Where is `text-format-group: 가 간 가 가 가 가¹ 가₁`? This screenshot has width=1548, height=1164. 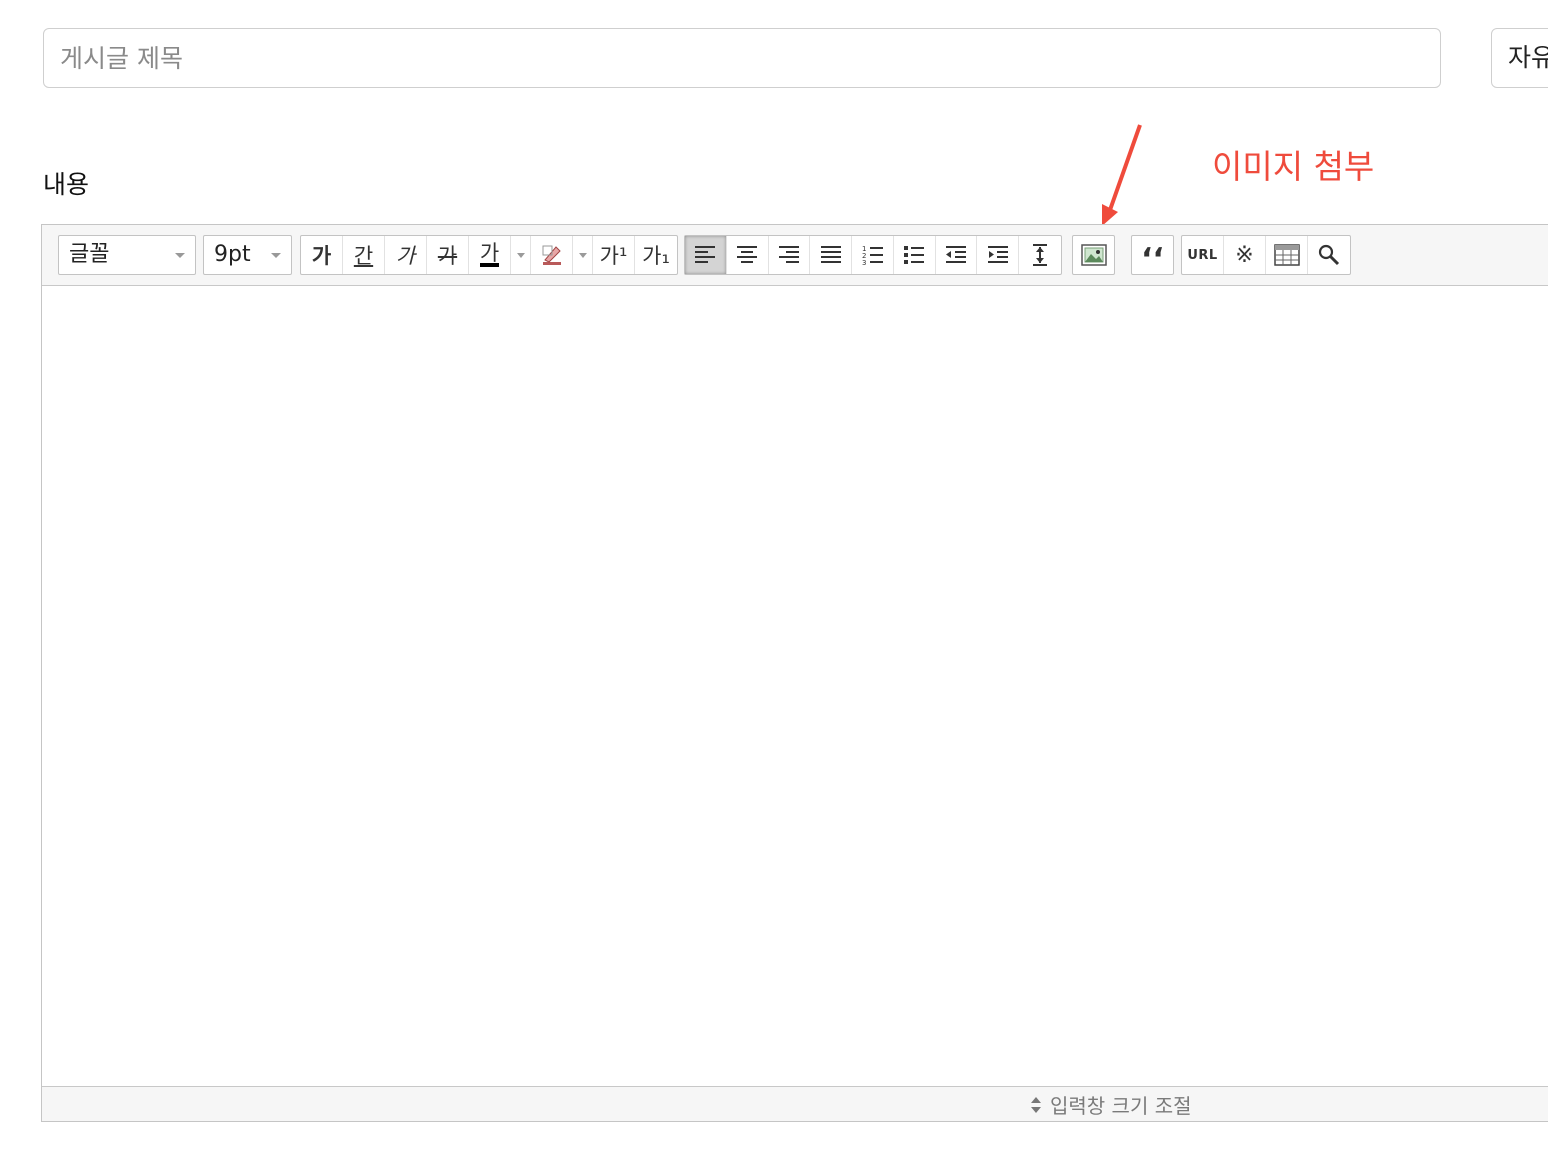 text-format-group: 가 간 가 가 가 가¹ 가₁ is located at coordinates (489, 255).